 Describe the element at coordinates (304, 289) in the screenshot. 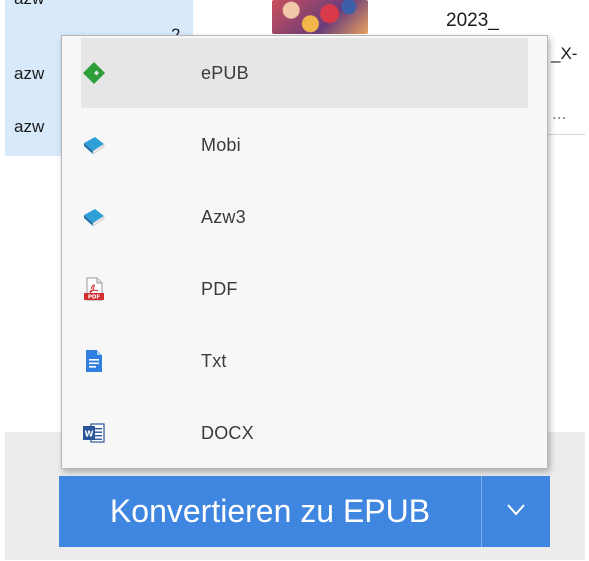

I see `menu-item-pdf: PDF PDF` at that location.